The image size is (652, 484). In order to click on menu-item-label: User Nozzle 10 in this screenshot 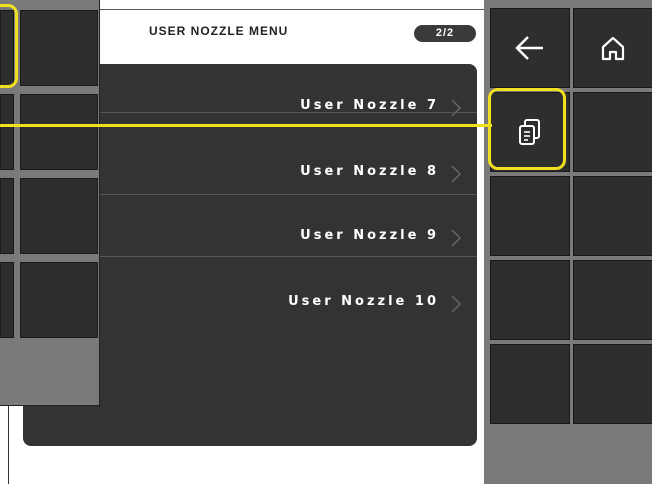, I will do `click(363, 301)`.